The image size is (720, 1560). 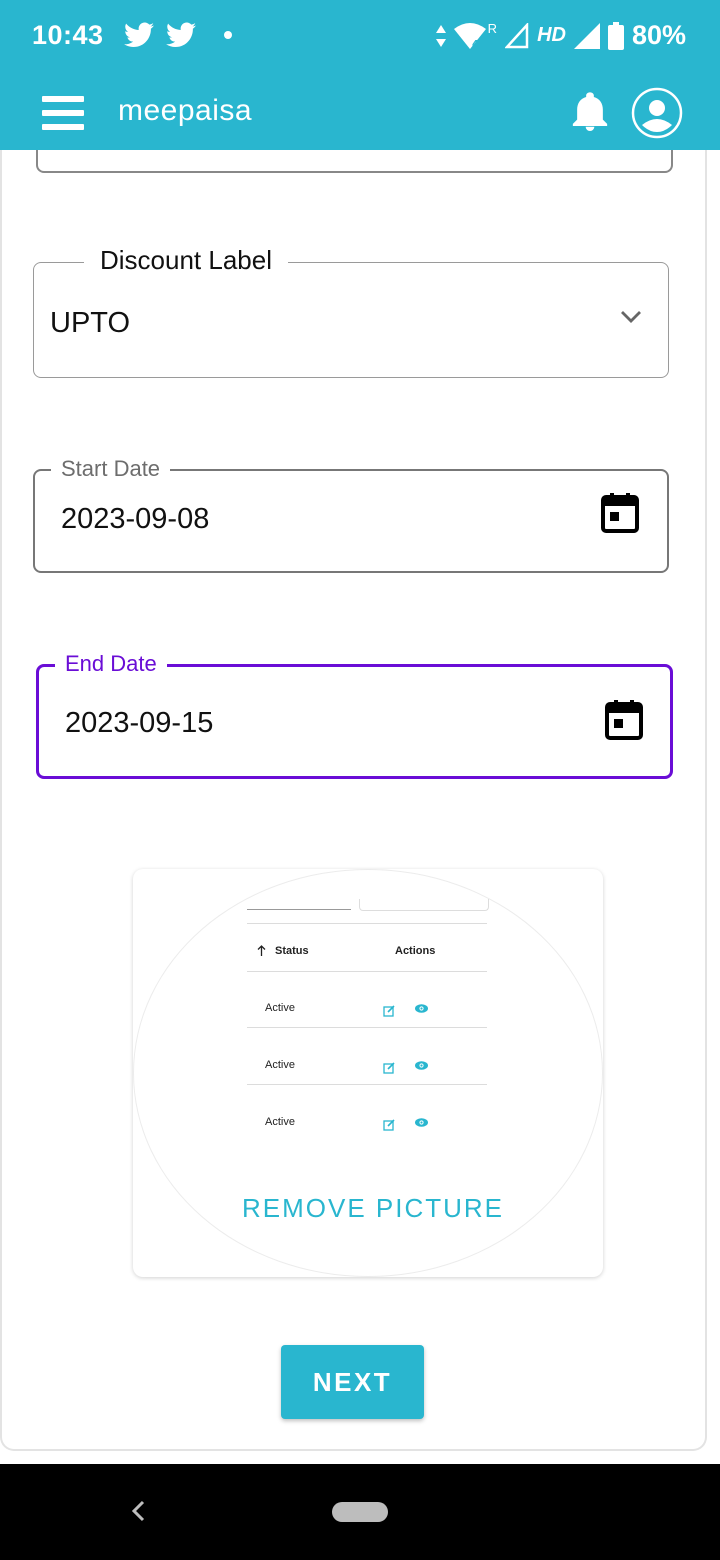 I want to click on discount-label-title: Discount Label, so click(x=186, y=260).